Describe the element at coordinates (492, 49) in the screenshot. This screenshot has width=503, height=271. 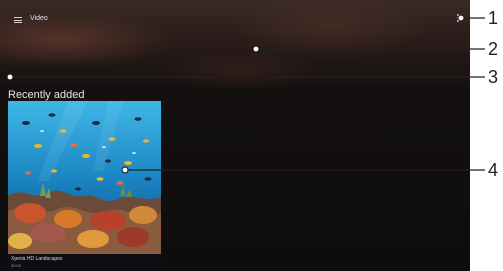
I see `callout-number-2: 2` at that location.